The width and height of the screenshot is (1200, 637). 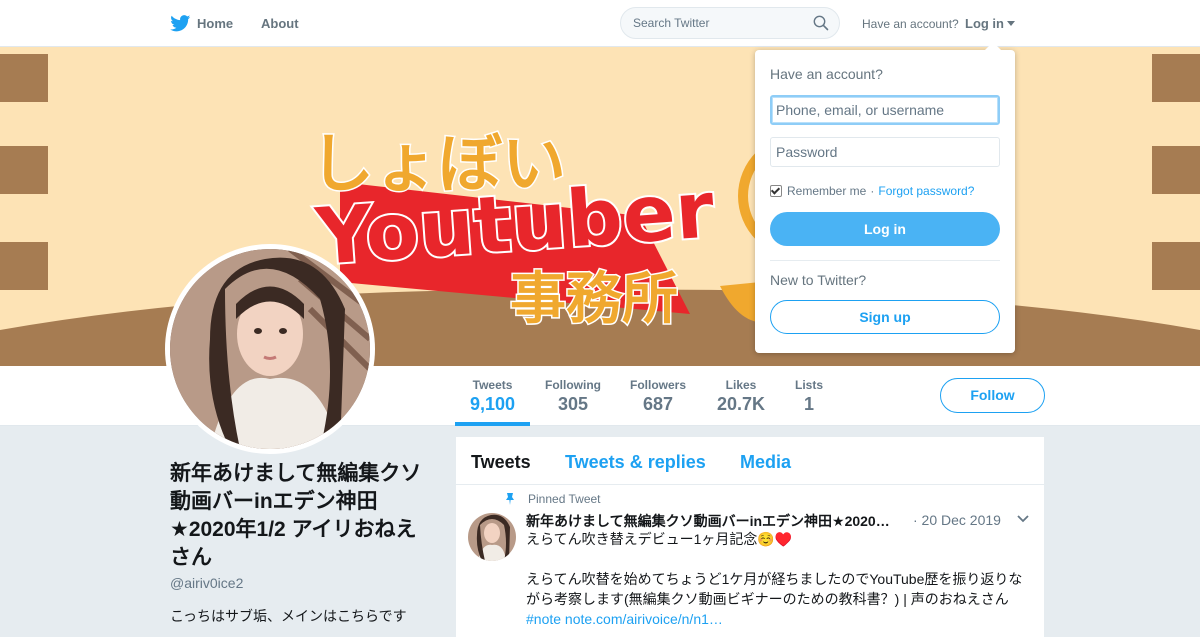 I want to click on name-line: 動画バーinエデン神田, so click(x=274, y=501).